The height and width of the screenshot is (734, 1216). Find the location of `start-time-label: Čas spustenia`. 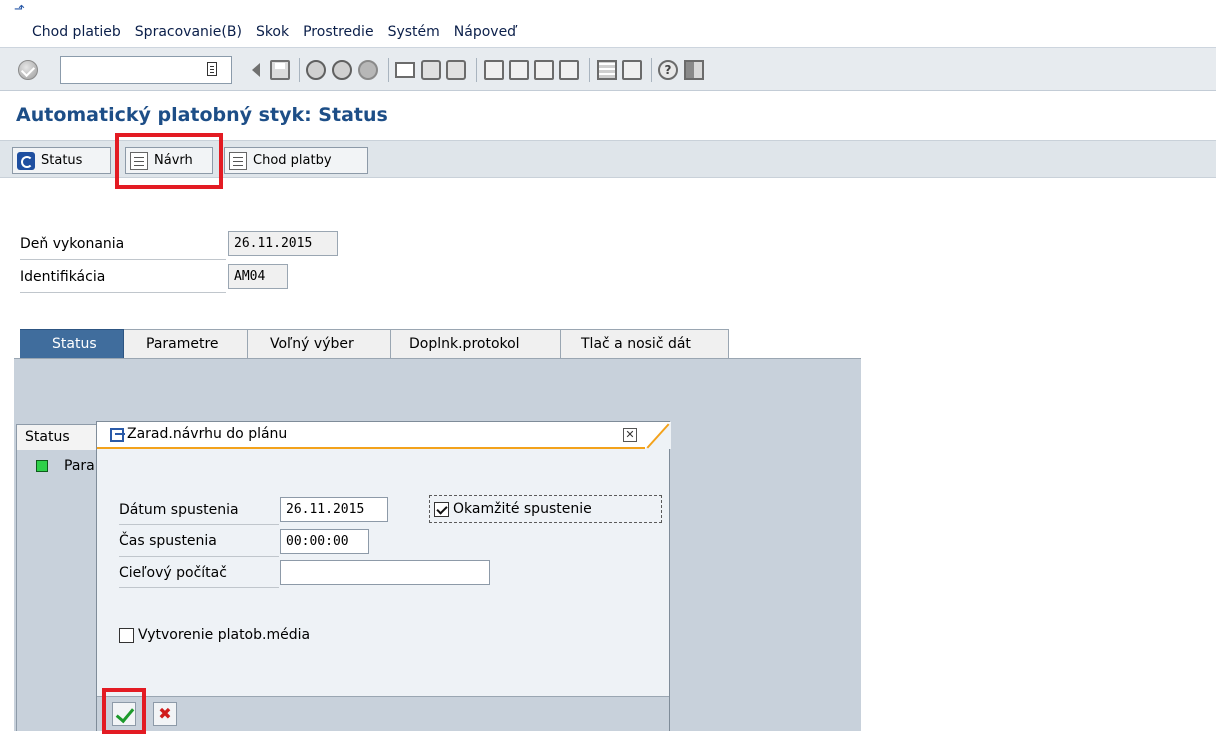

start-time-label: Čas spustenia is located at coordinates (168, 541).